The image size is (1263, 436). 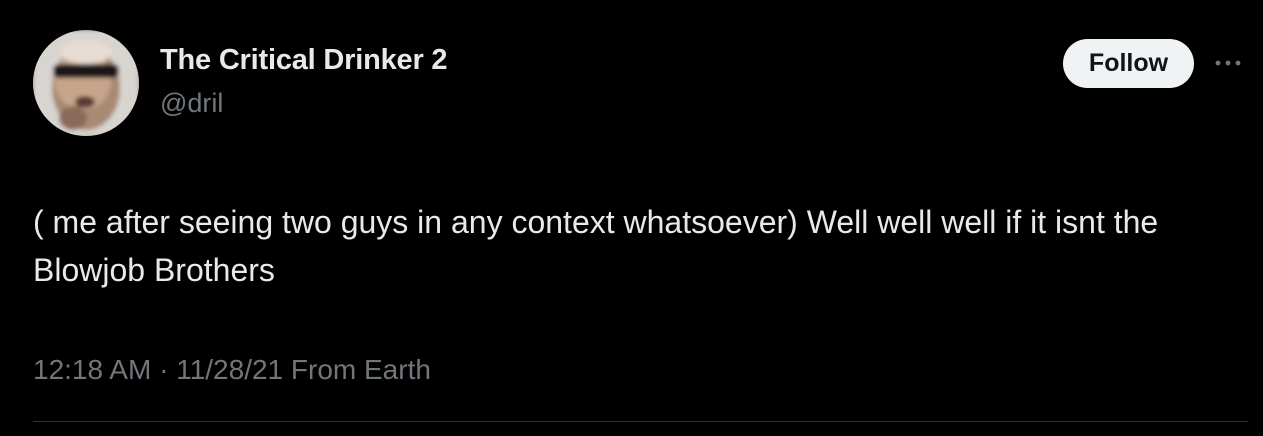 I want to click on avatar, so click(x=86, y=83).